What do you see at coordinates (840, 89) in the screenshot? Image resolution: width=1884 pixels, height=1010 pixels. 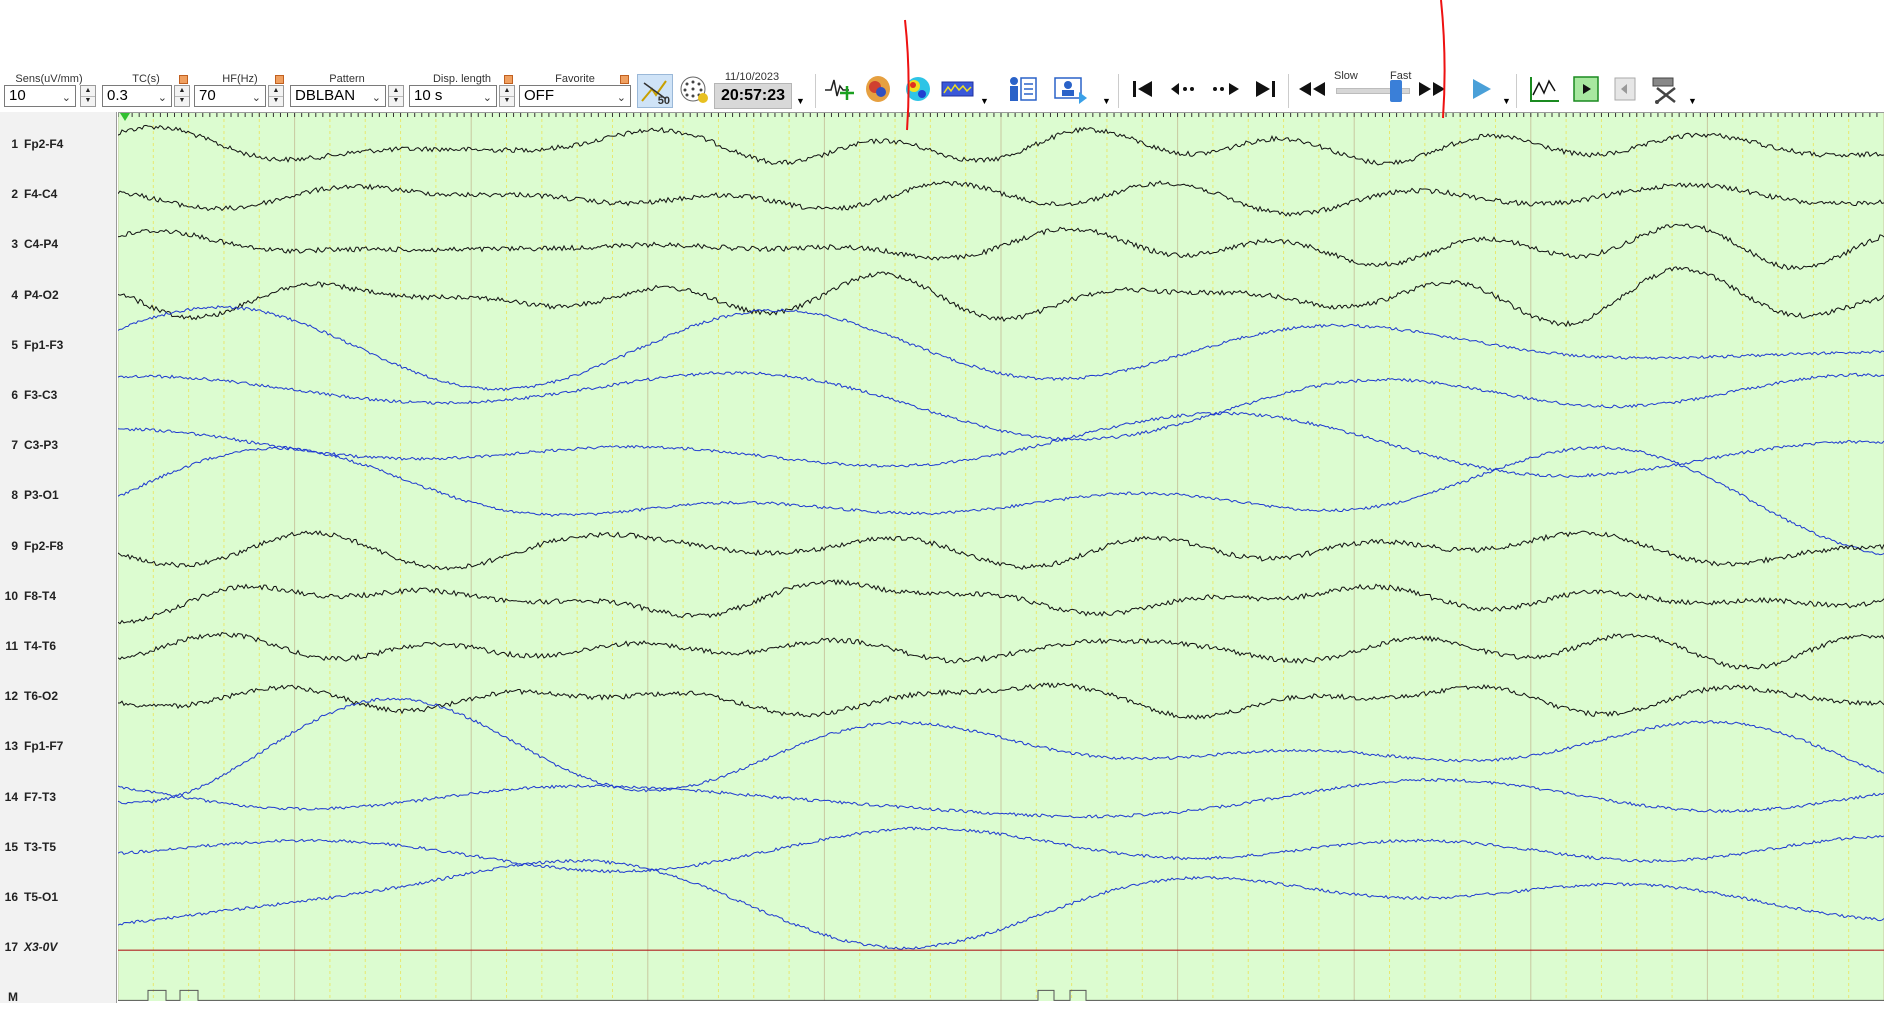 I see `add-waveform-button` at bounding box center [840, 89].